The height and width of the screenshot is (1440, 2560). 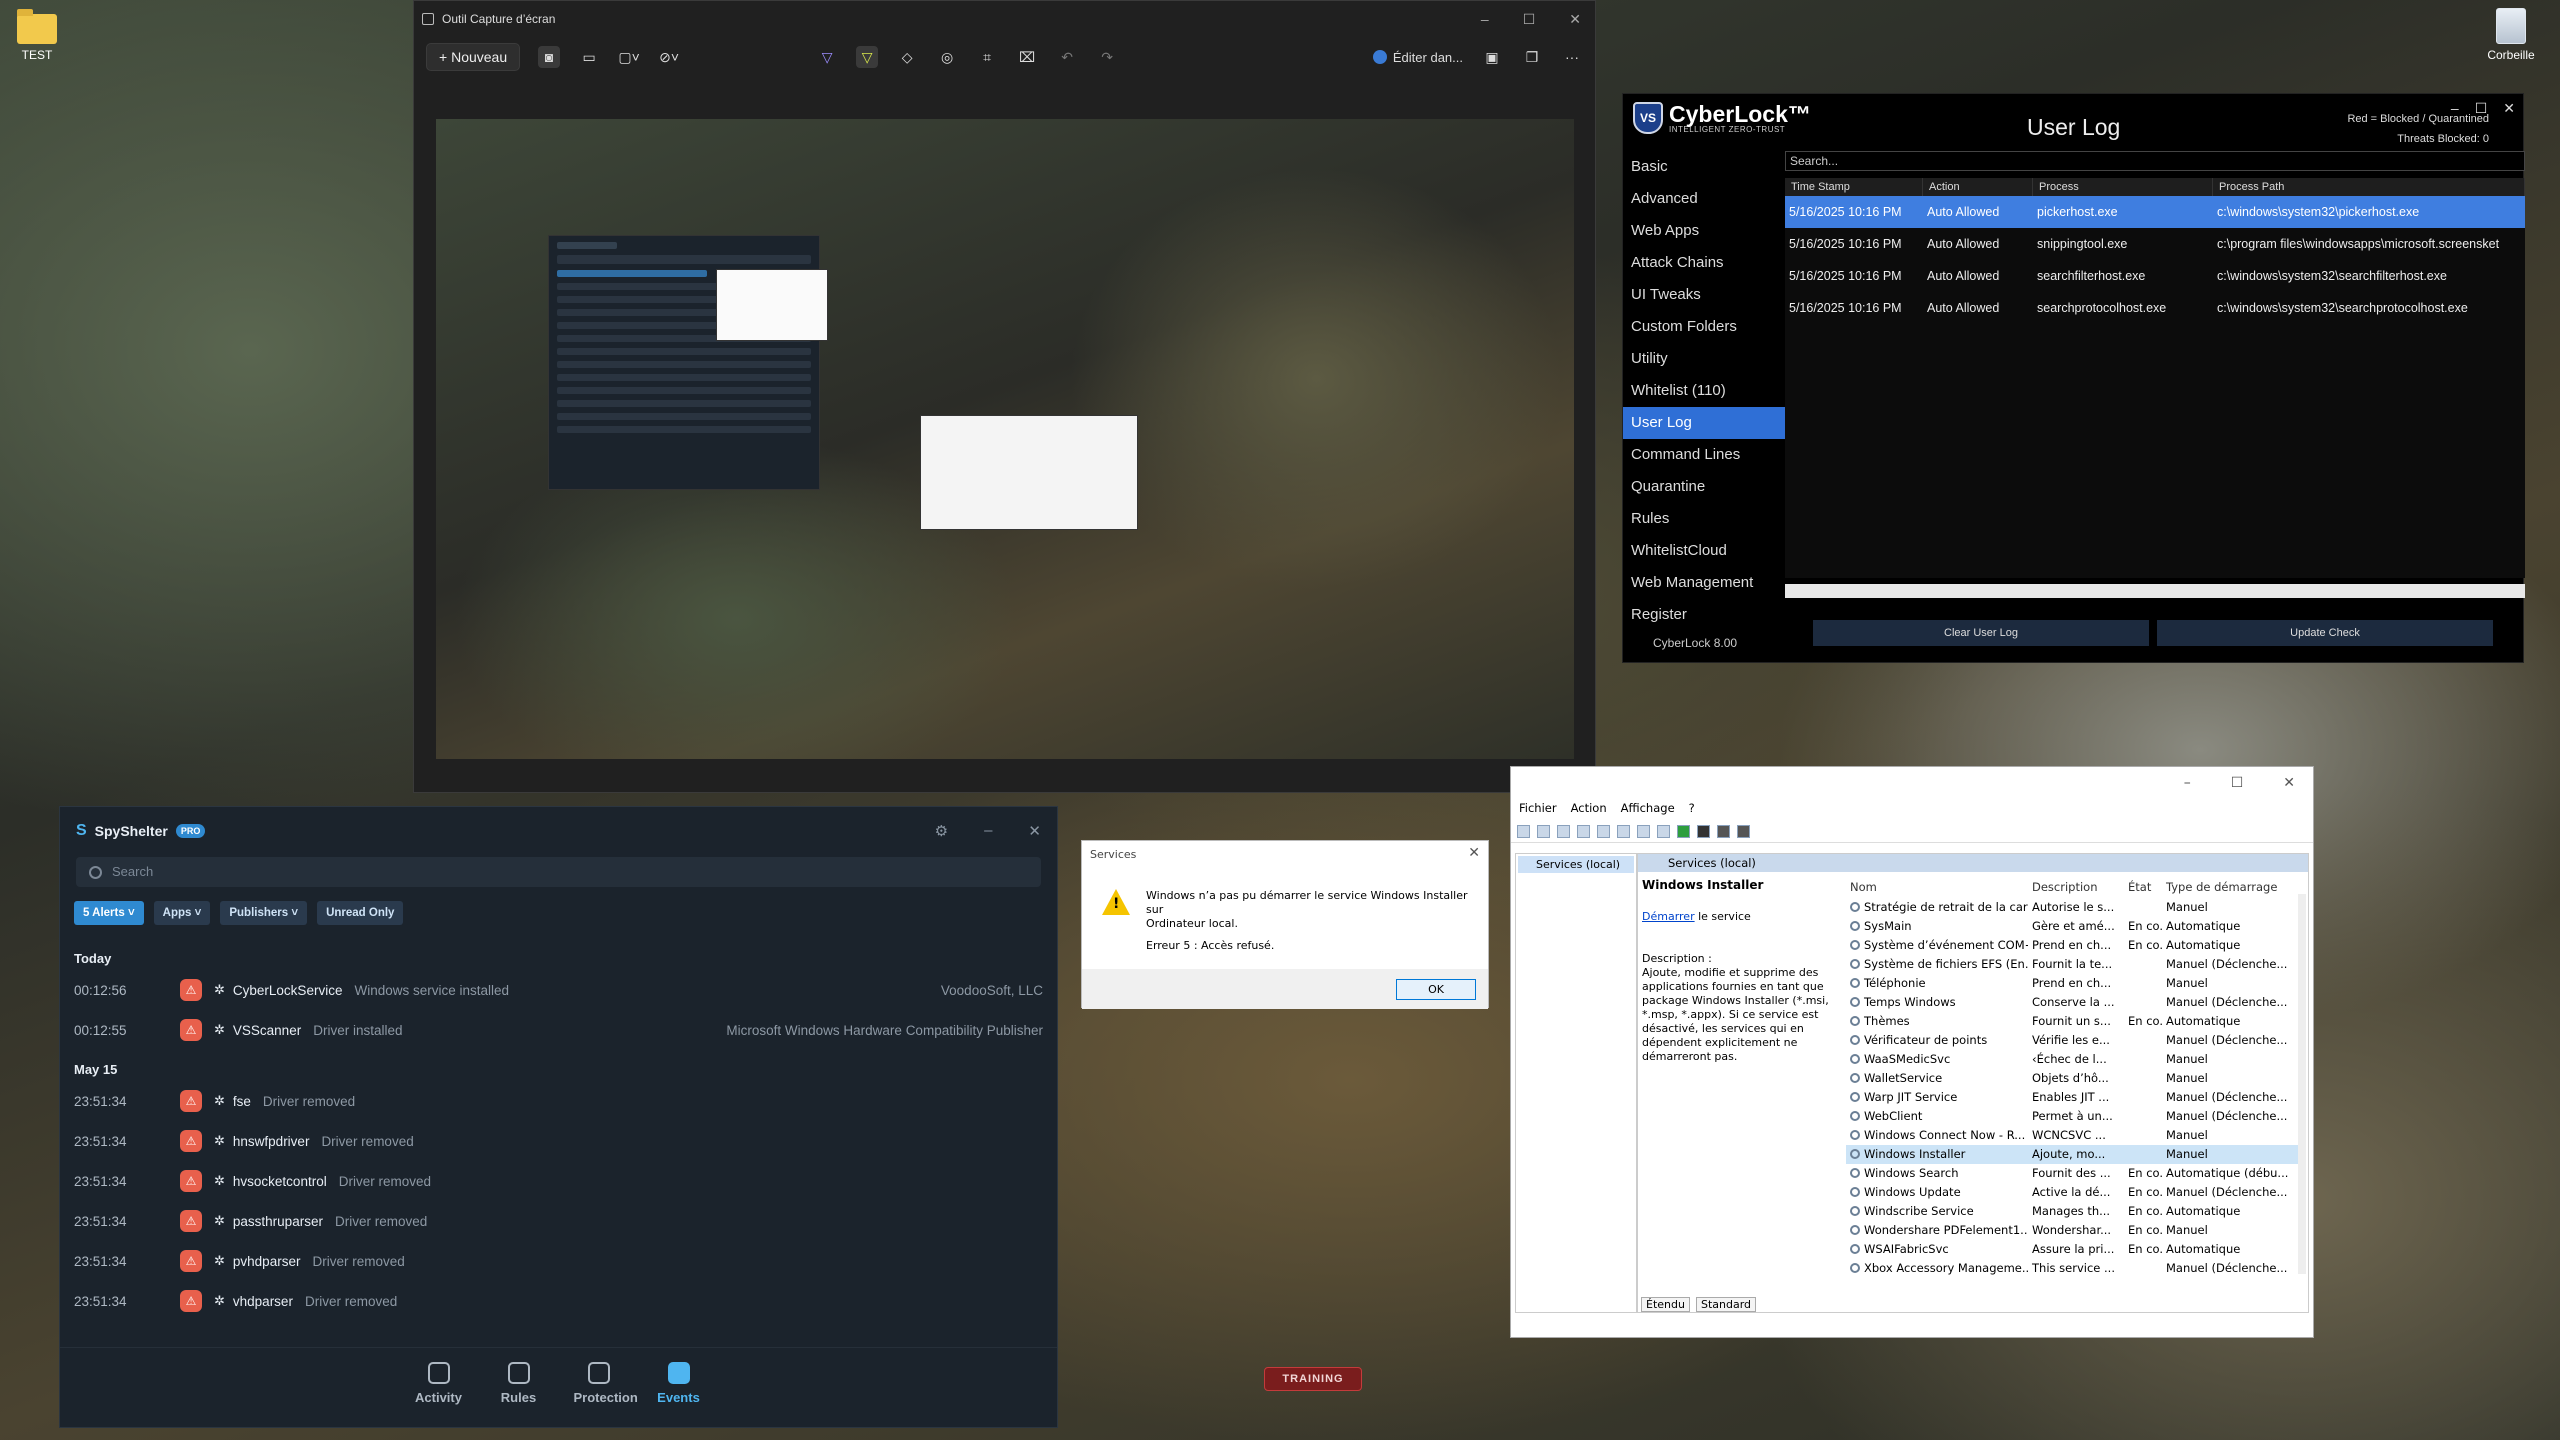 I want to click on help-icon, so click(x=1663, y=831).